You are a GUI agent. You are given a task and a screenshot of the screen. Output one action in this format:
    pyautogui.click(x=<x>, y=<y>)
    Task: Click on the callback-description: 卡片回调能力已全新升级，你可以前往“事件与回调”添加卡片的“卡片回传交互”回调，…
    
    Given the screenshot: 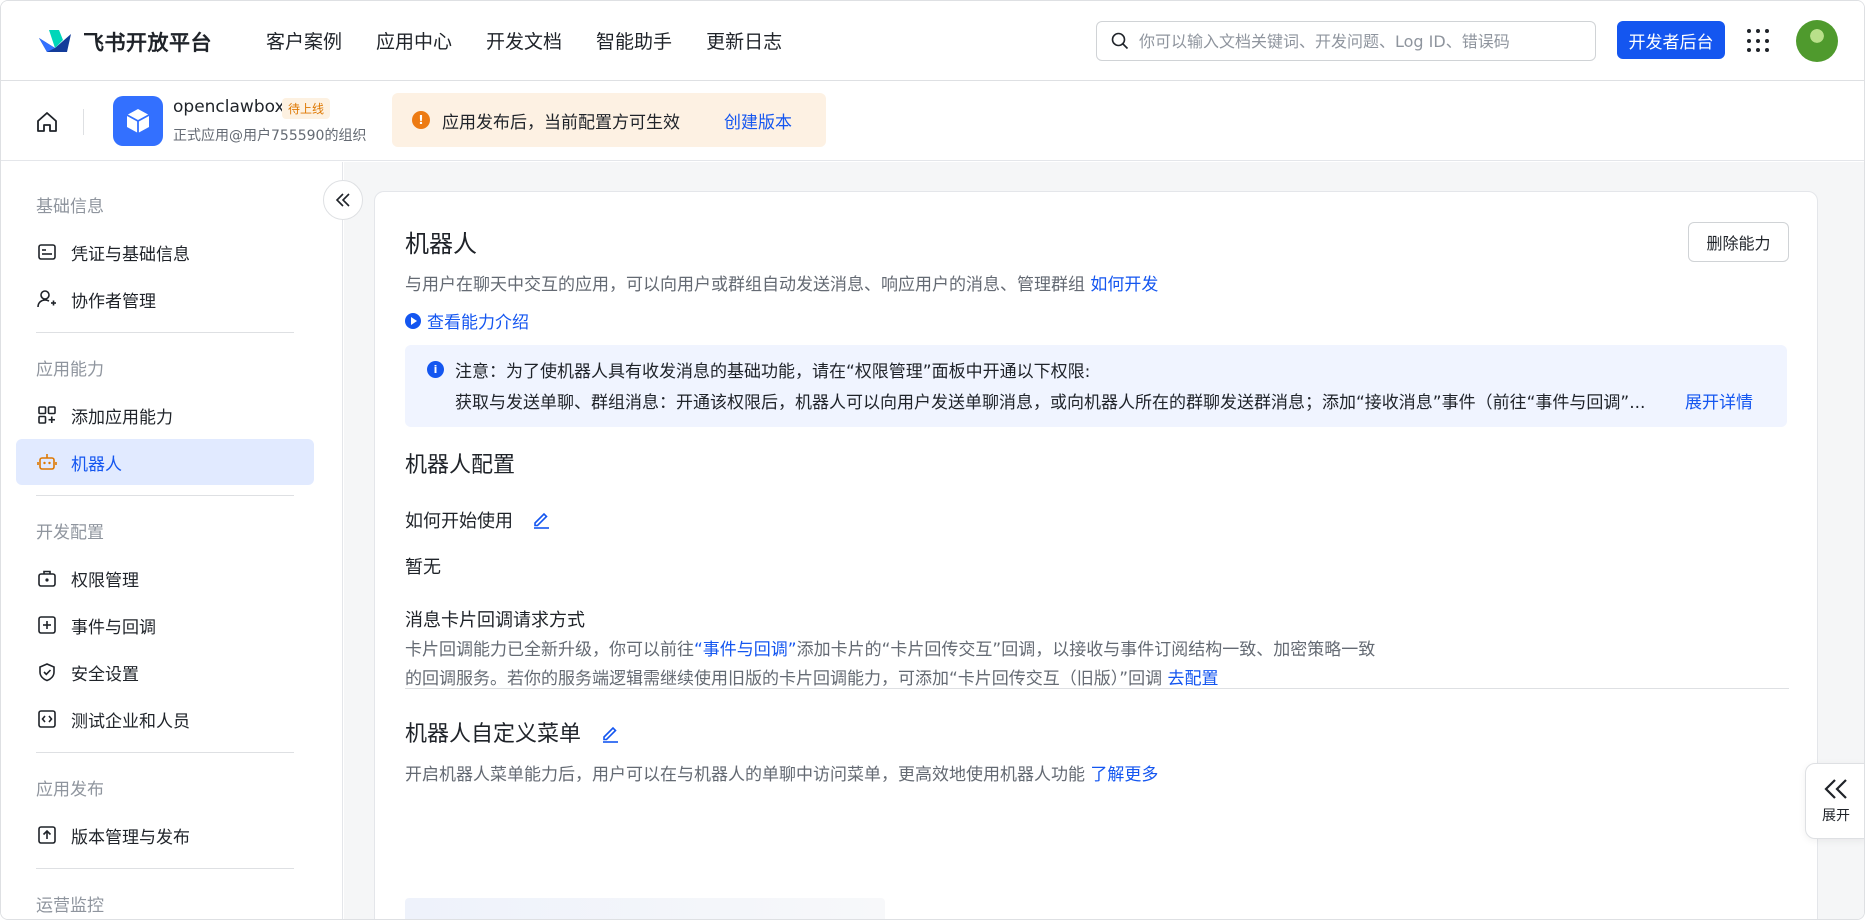 What is the action you would take?
    pyautogui.click(x=890, y=664)
    